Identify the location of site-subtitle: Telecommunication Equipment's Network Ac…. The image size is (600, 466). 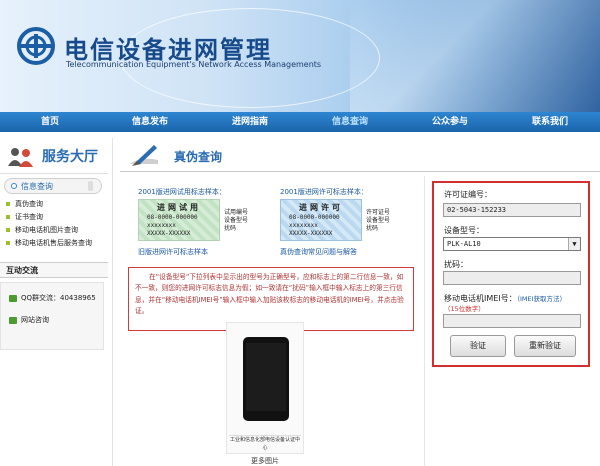
(194, 64).